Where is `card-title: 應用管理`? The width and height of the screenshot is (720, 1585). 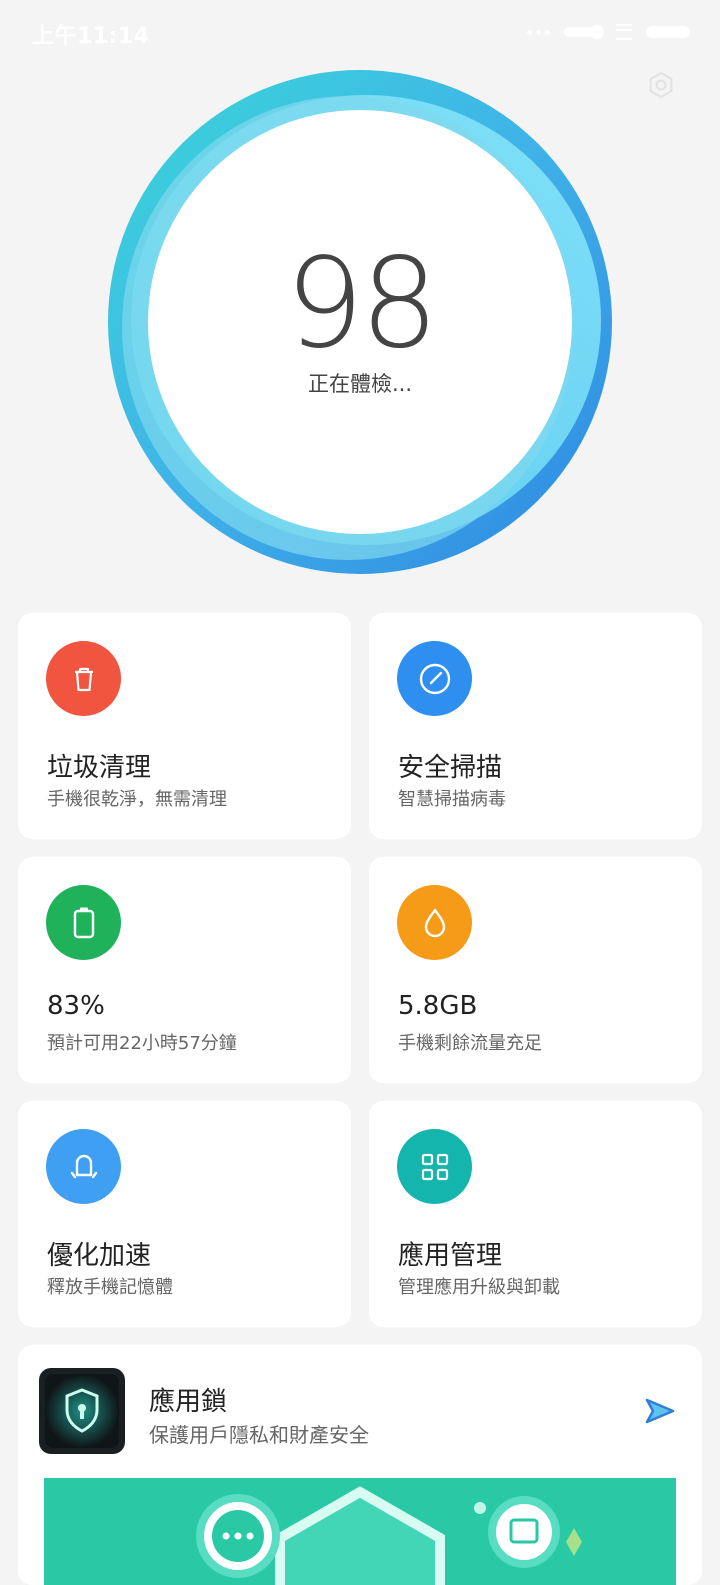
card-title: 應用管理 is located at coordinates (450, 1256).